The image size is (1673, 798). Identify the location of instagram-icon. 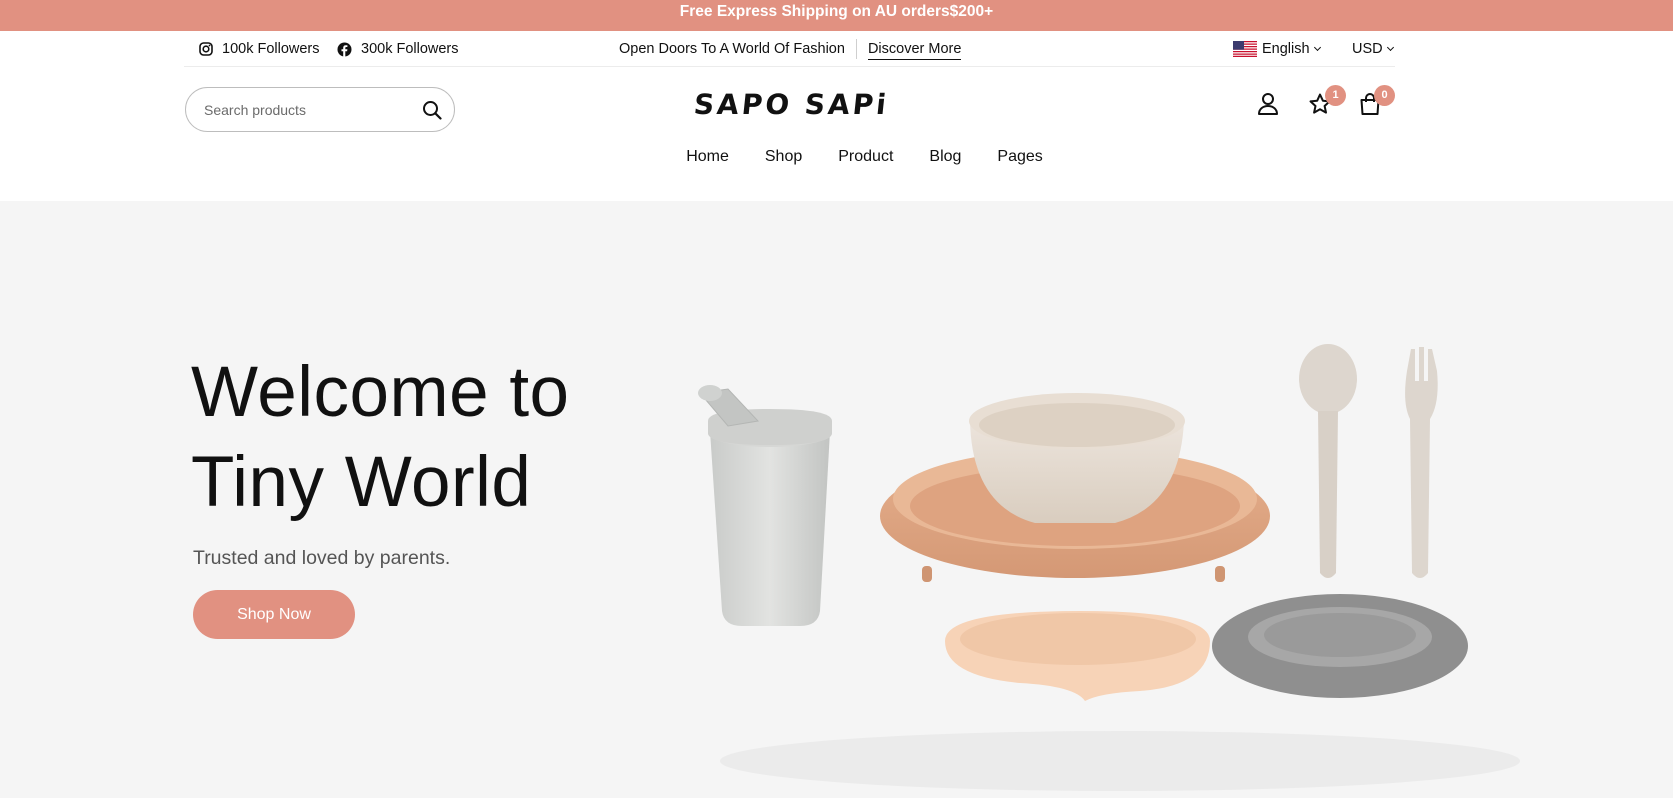
(206, 49).